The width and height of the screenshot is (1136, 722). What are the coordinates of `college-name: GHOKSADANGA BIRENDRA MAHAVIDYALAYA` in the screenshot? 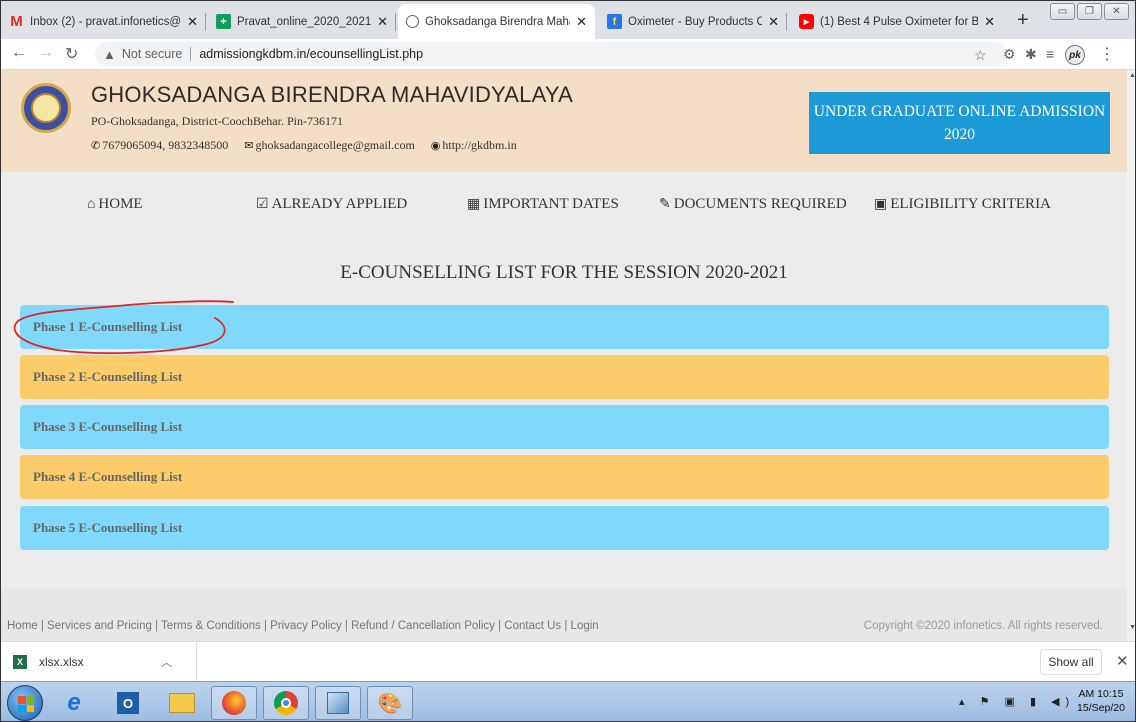 It's located at (332, 94).